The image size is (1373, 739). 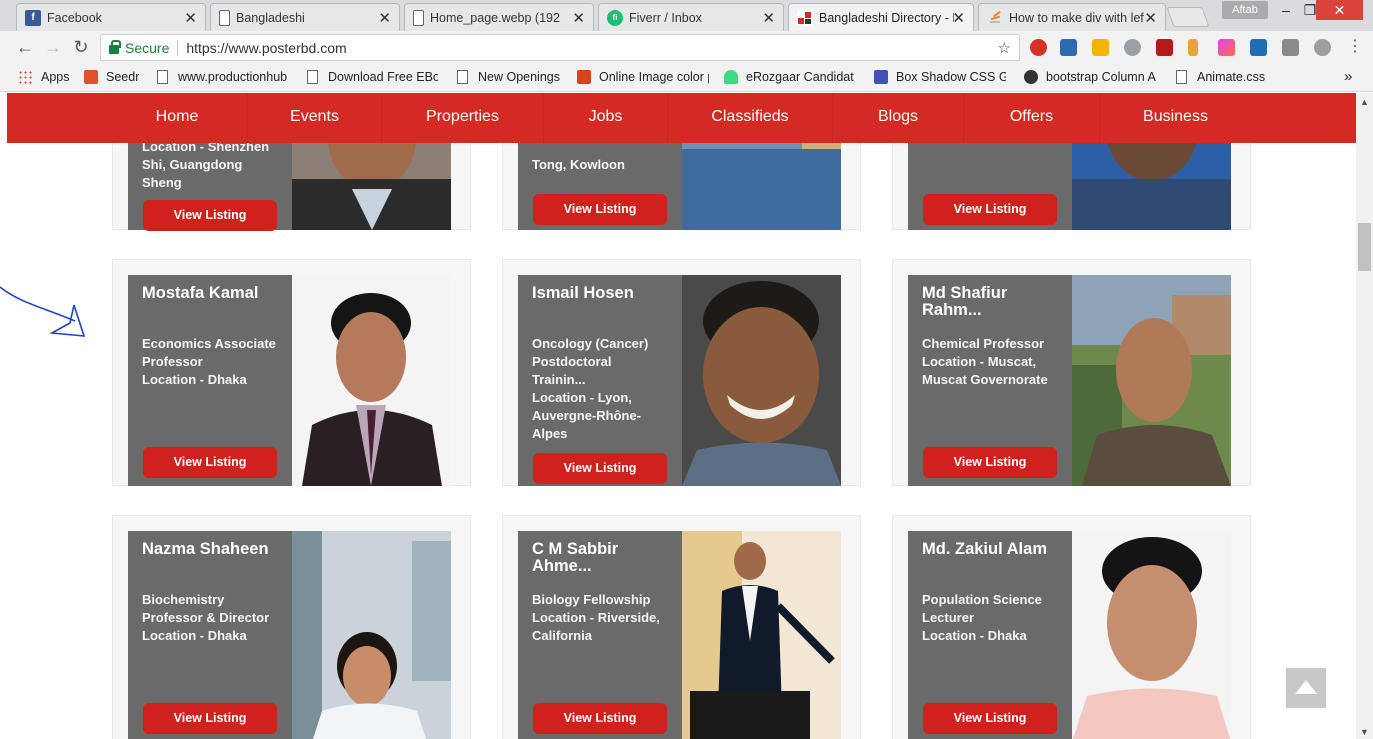 What do you see at coordinates (1355, 47) in the screenshot?
I see `menu-icon: ⋮` at bounding box center [1355, 47].